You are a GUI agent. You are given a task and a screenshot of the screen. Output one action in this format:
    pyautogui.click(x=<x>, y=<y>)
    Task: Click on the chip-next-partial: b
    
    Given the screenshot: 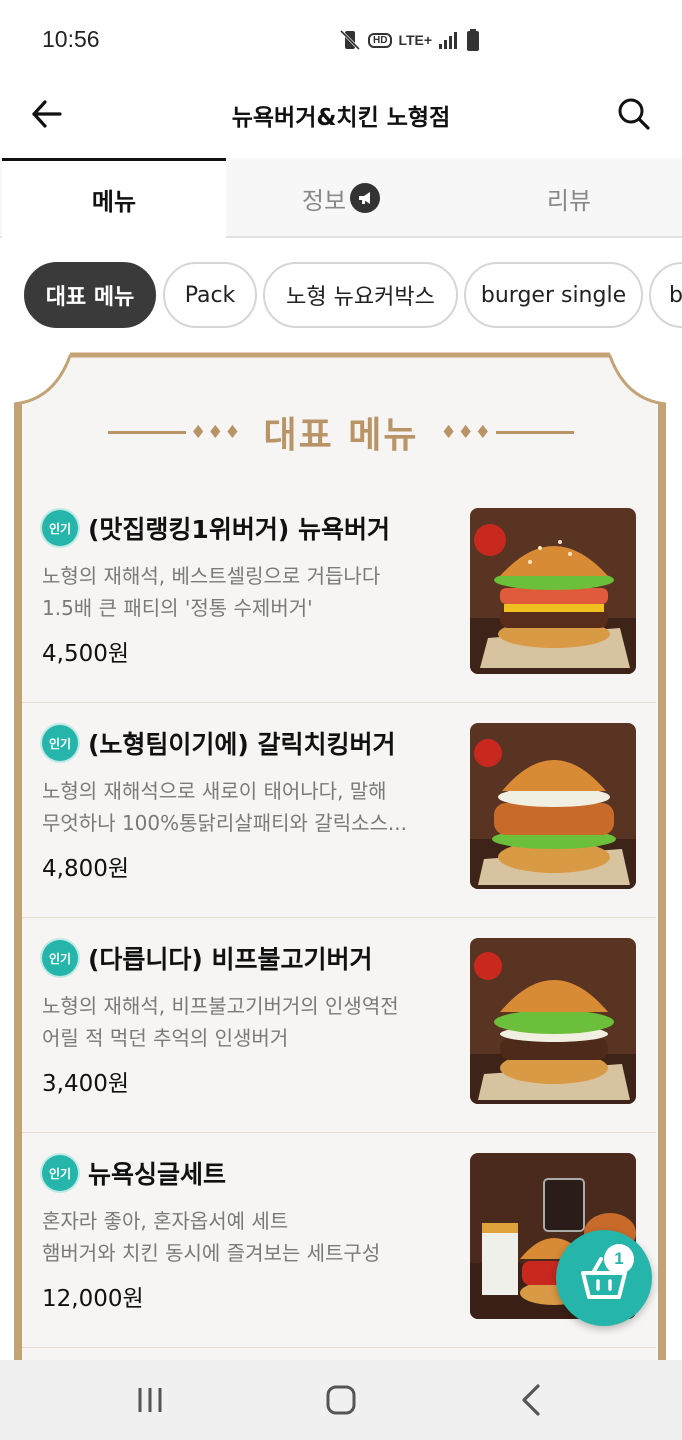 What is the action you would take?
    pyautogui.click(x=665, y=295)
    